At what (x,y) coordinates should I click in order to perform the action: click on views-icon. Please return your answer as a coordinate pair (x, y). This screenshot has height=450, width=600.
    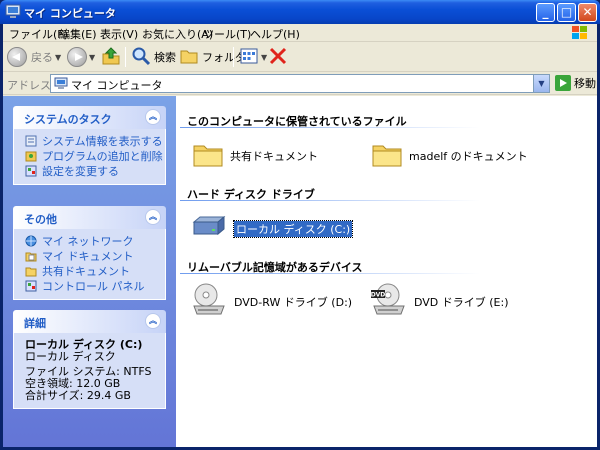
    Looking at the image, I should click on (249, 57).